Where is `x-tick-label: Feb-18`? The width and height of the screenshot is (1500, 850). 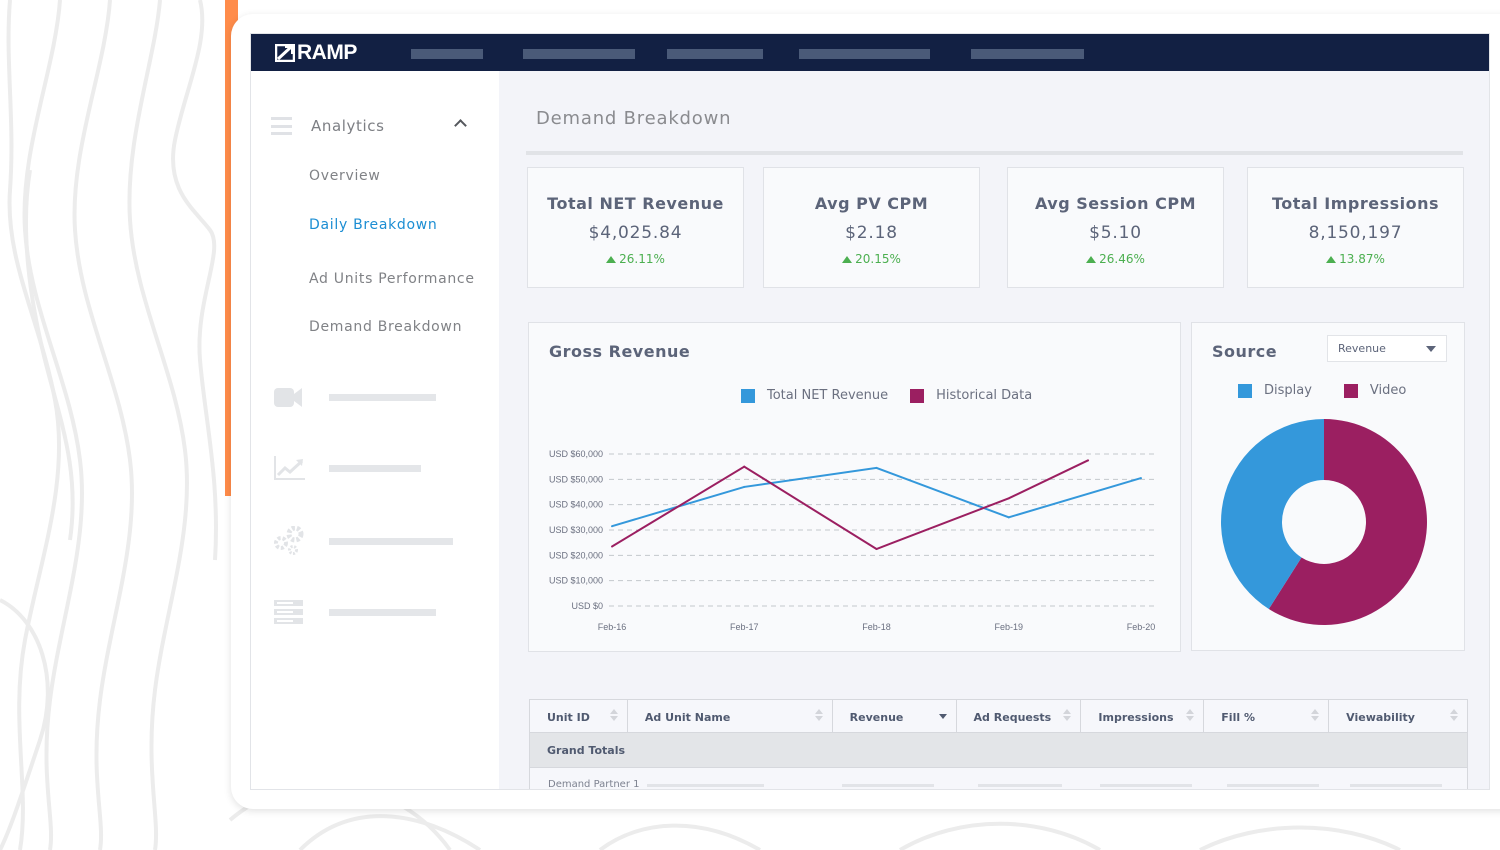
x-tick-label: Feb-18 is located at coordinates (876, 627).